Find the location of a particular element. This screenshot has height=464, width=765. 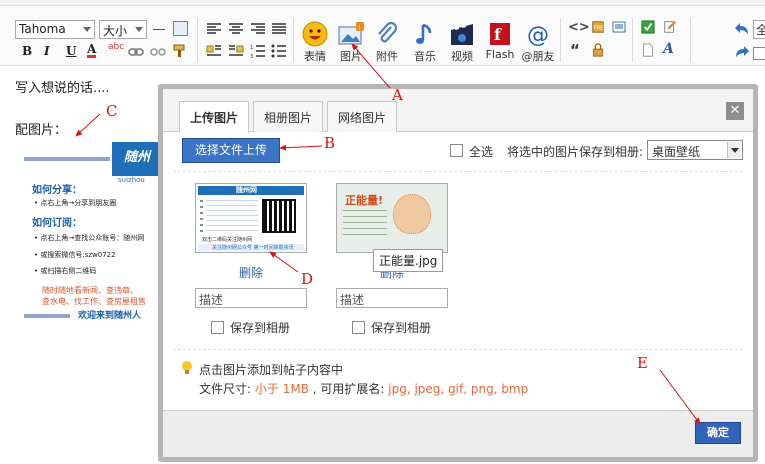

svg-text: FREE is located at coordinates (600, 29).